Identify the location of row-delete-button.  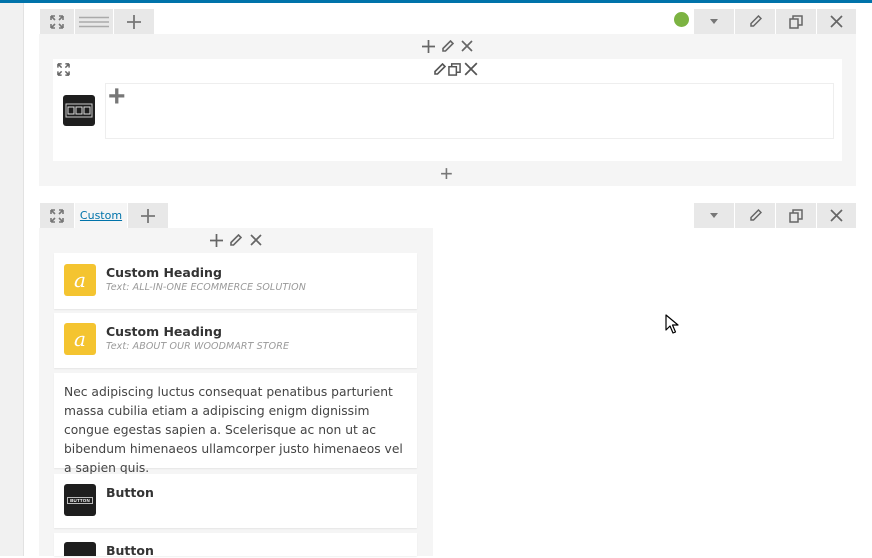
(836, 21).